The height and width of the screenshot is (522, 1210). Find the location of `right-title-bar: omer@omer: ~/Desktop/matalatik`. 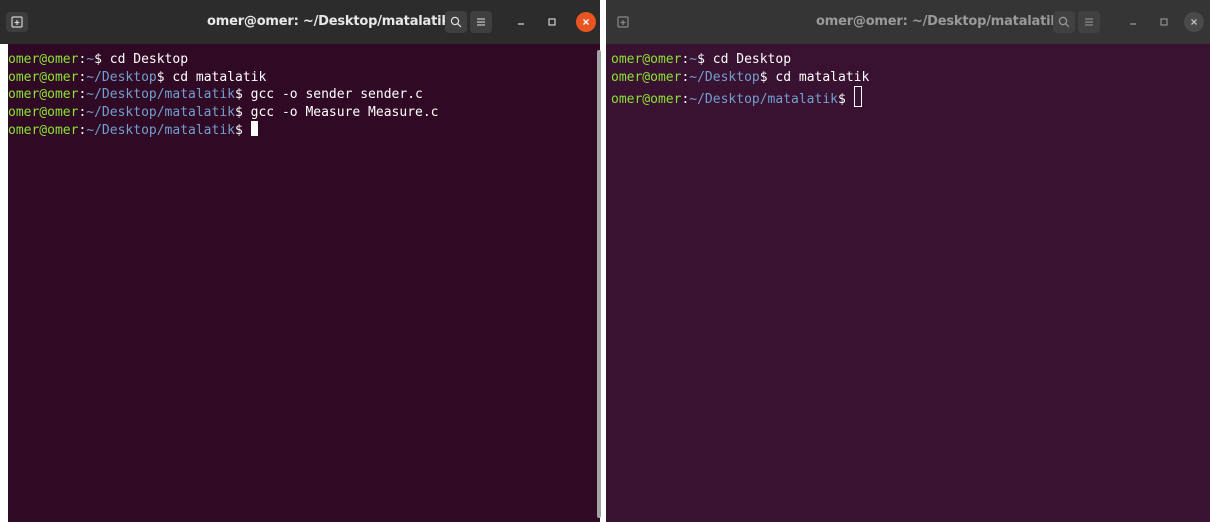

right-title-bar: omer@omer: ~/Desktop/matalatik is located at coordinates (908, 22).